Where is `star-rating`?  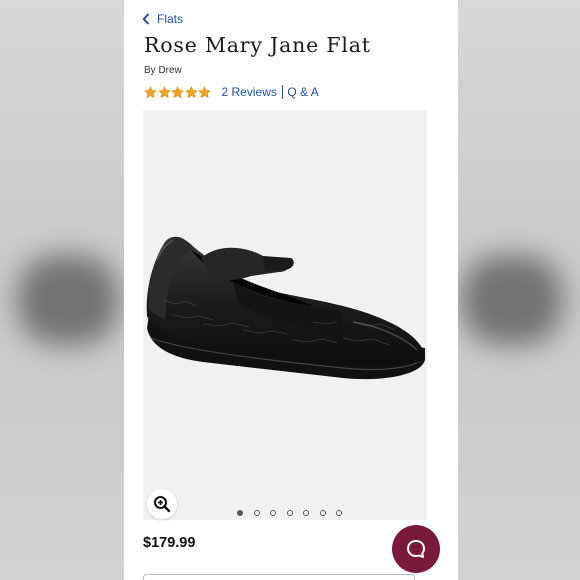 star-rating is located at coordinates (178, 92).